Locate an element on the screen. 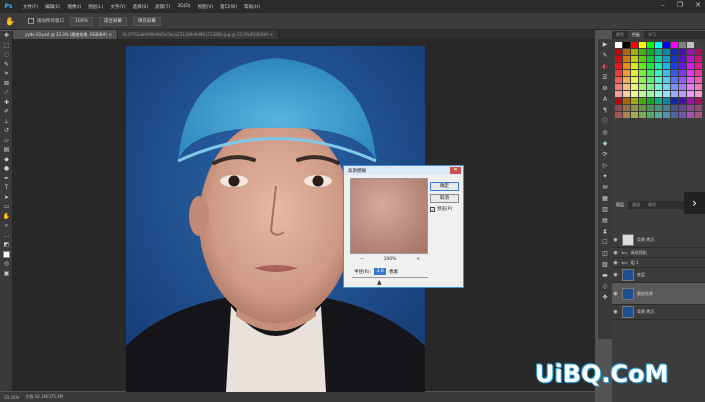 The height and width of the screenshot is (402, 705). type-tool-icon: T is located at coordinates (6, 188).